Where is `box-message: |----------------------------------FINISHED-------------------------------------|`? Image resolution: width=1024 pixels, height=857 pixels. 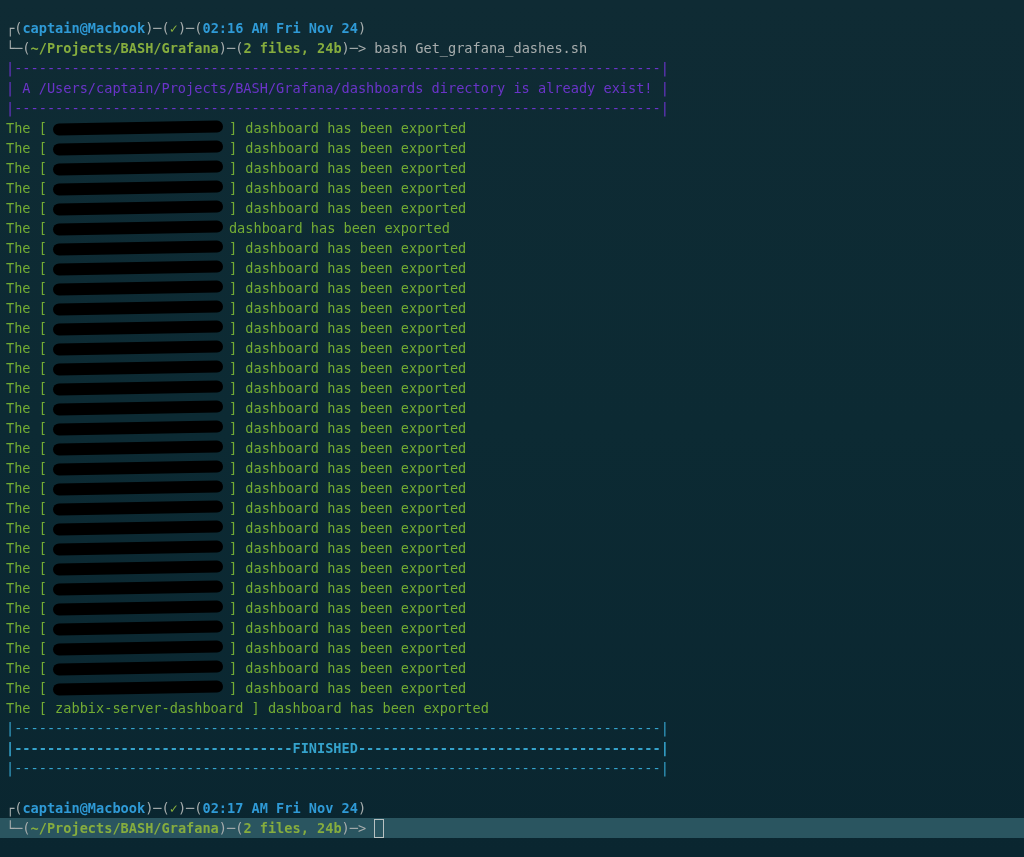 box-message: |----------------------------------FINISHED-------------------------------------| is located at coordinates (337, 748).